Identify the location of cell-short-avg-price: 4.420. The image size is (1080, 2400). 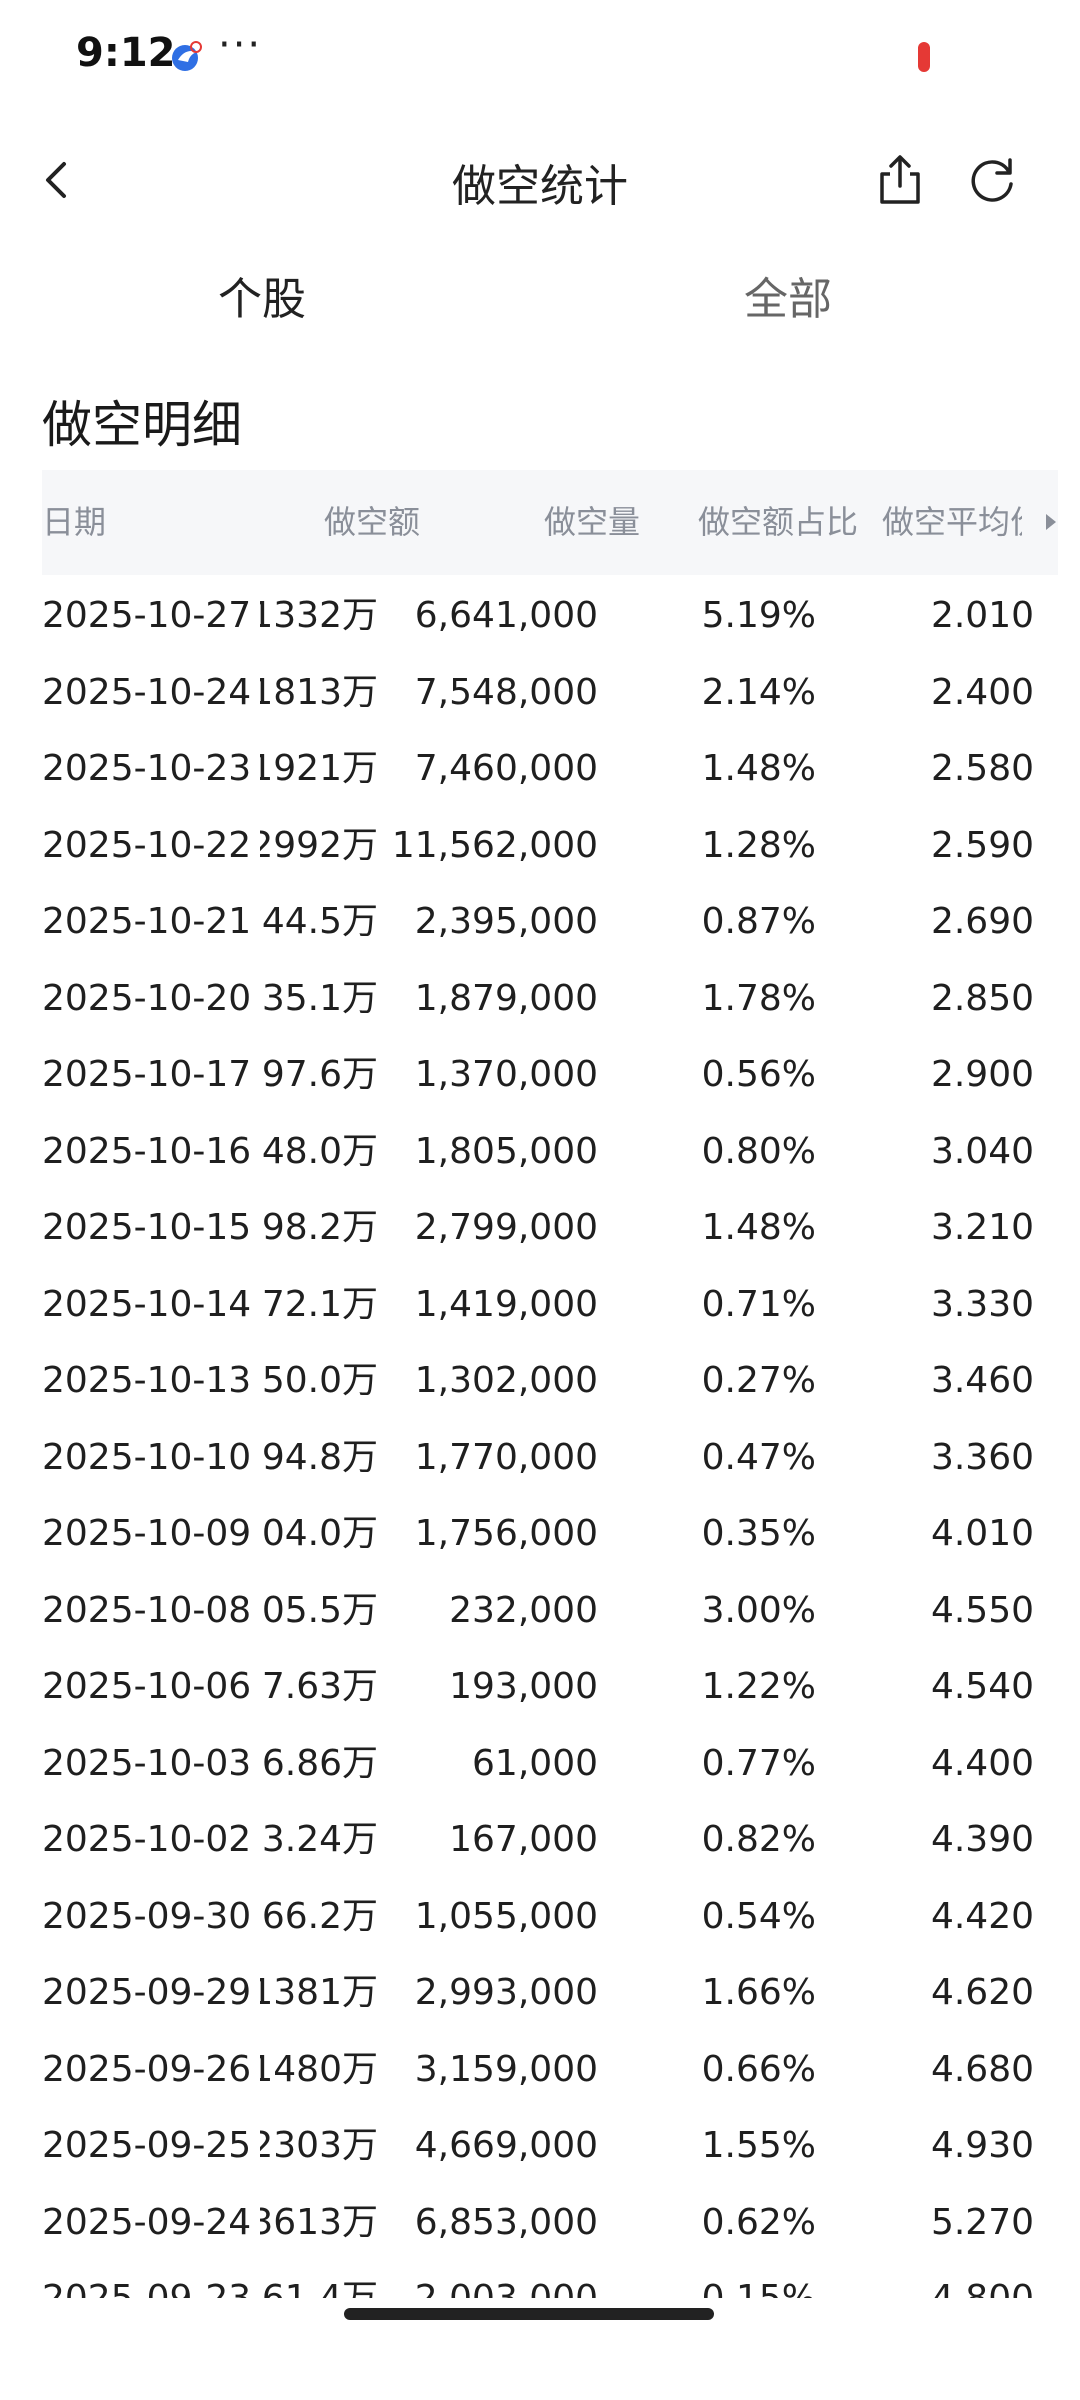
(982, 1916).